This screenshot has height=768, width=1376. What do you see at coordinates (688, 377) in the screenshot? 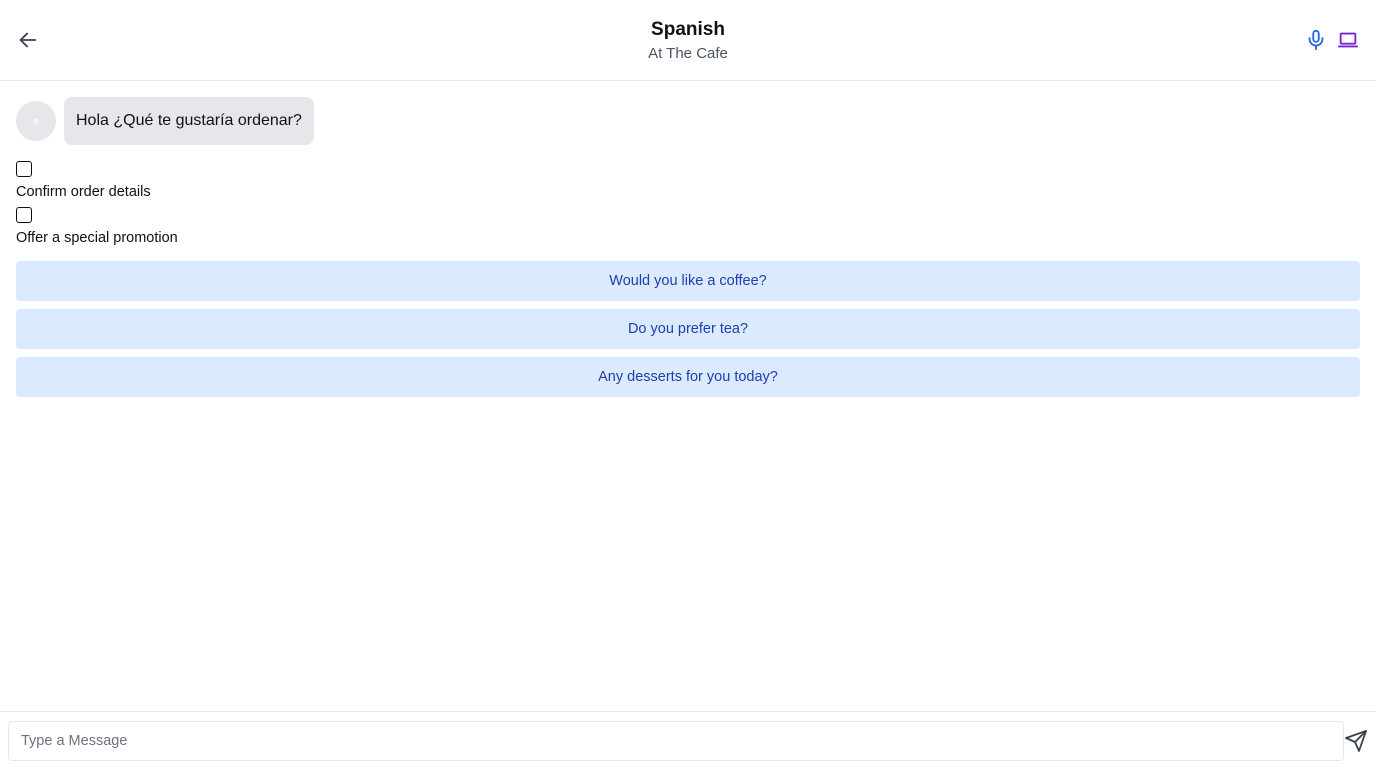
I see `suggestion-button: Any desserts for you today?` at bounding box center [688, 377].